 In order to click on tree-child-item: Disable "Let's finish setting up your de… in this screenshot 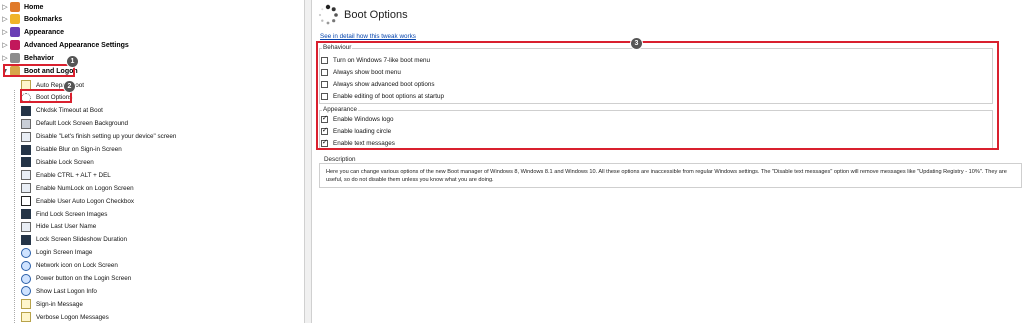, I will do `click(98, 137)`.